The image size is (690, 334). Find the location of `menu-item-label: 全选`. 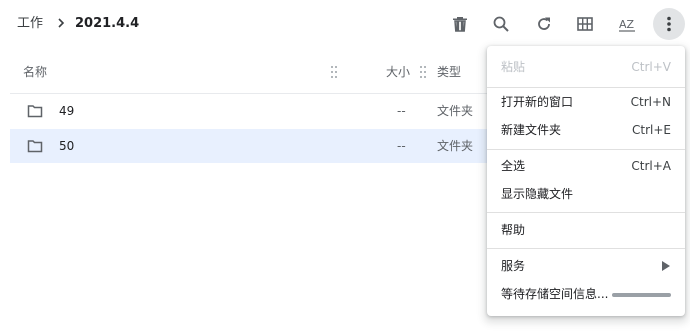

menu-item-label: 全选 is located at coordinates (513, 166).